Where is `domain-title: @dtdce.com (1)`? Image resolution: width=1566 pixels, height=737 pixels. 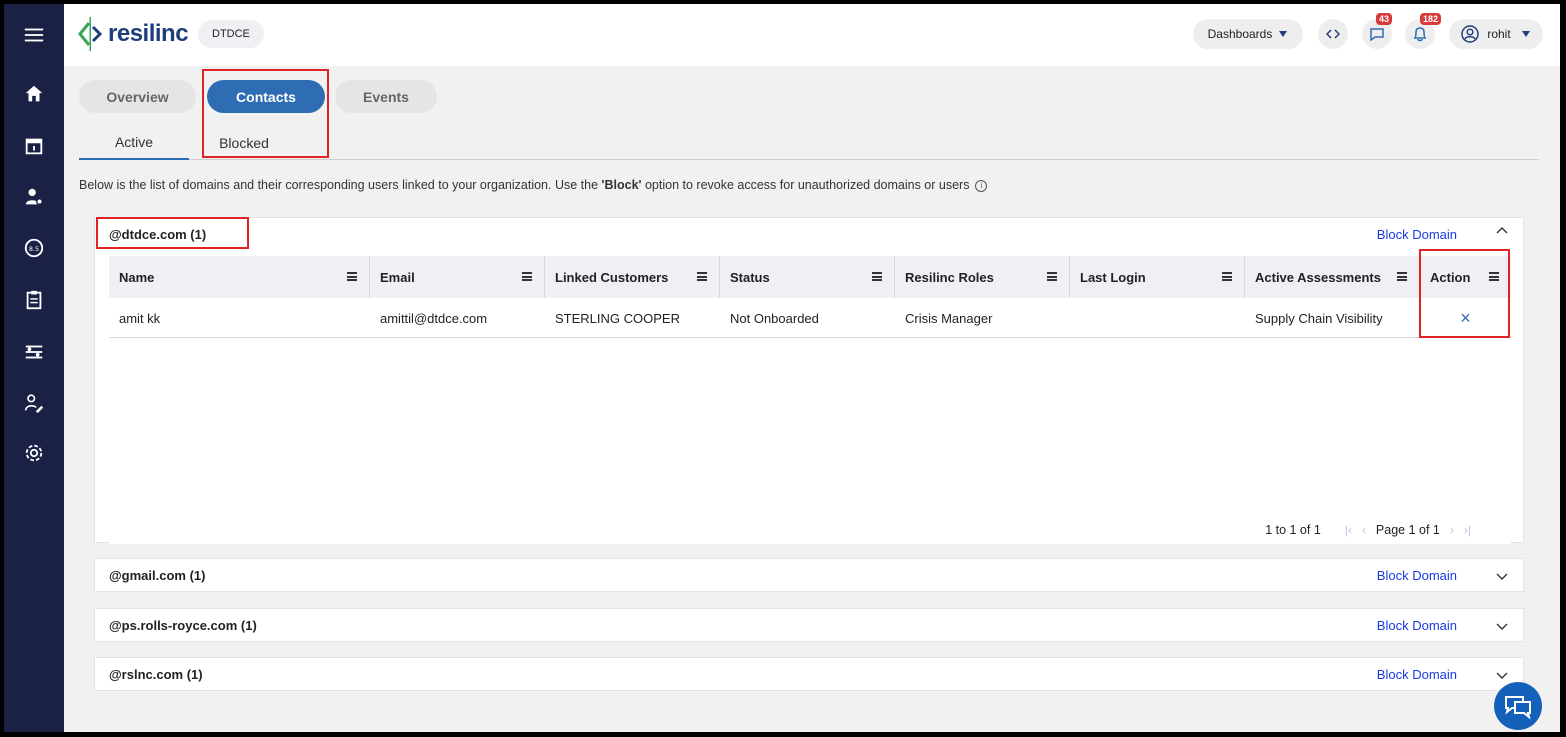
domain-title: @dtdce.com (1) is located at coordinates (157, 234).